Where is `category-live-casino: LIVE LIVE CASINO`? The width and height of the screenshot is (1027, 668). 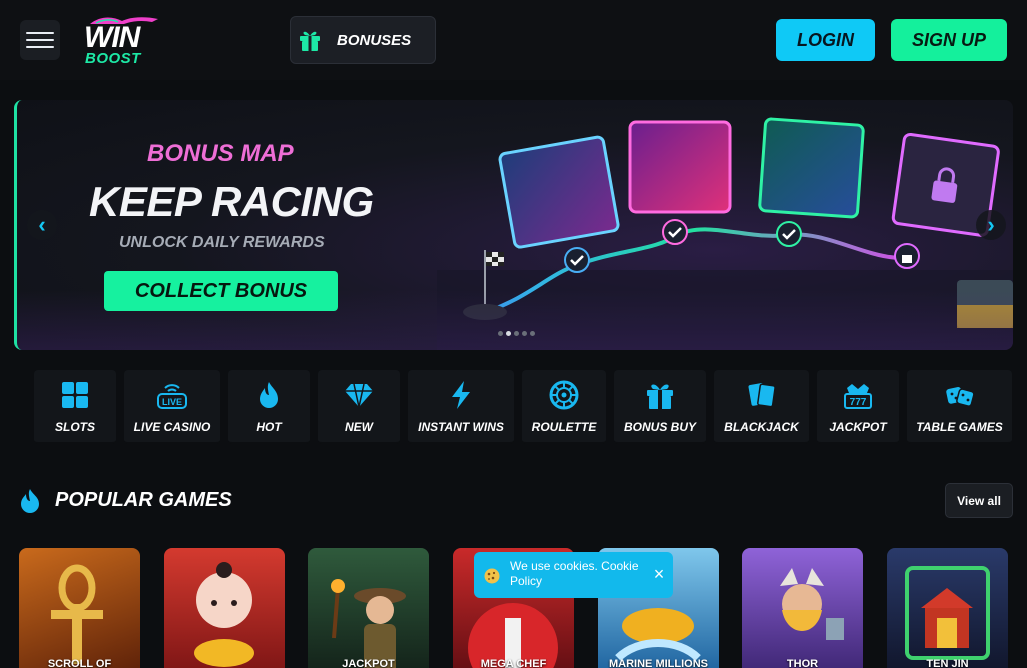 category-live-casino: LIVE LIVE CASINO is located at coordinates (172, 407).